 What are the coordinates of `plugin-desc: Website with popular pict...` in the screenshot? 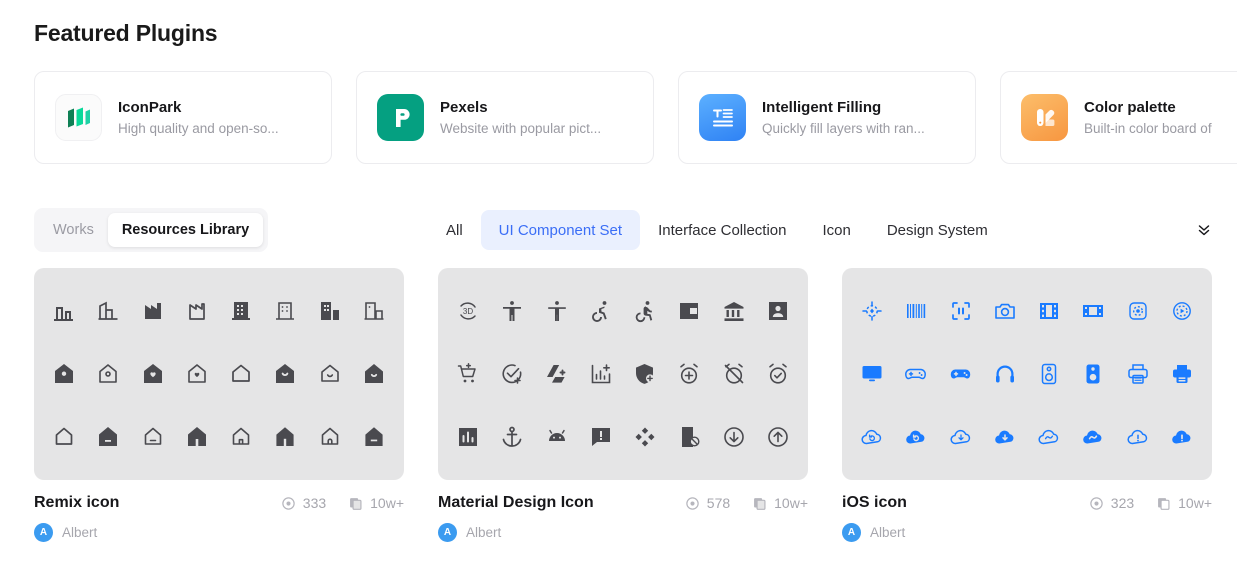 It's located at (521, 128).